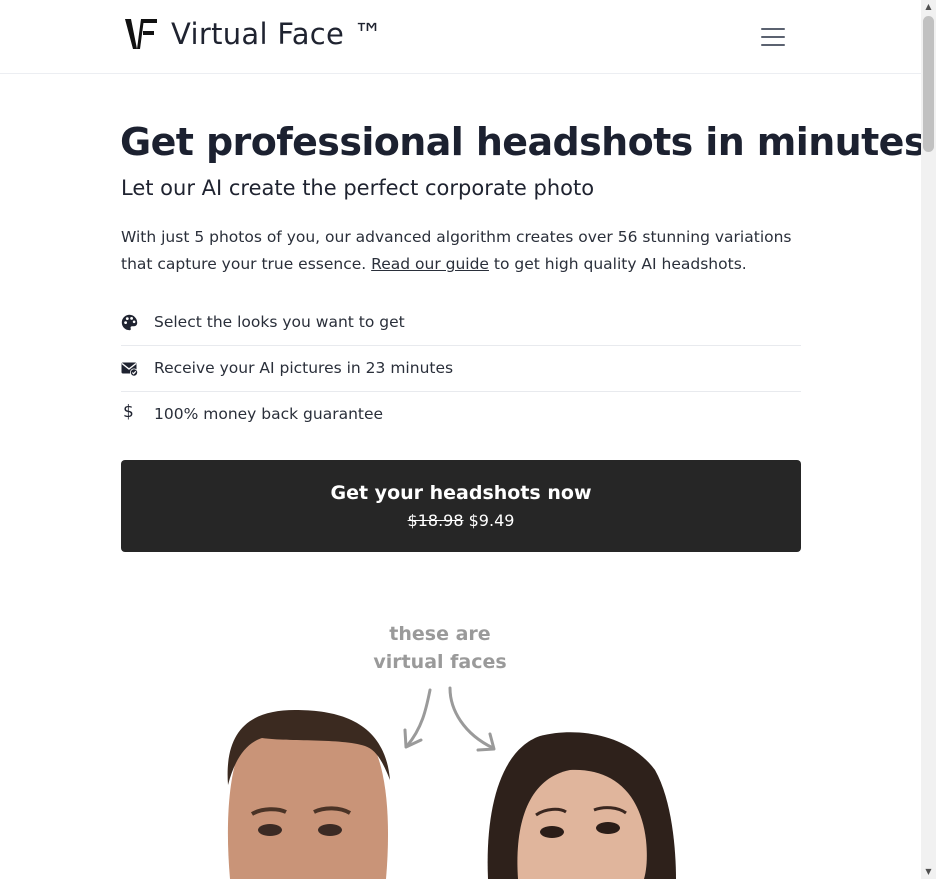 This screenshot has width=936, height=879. What do you see at coordinates (418, 718) in the screenshot?
I see `arrow-left-icon` at bounding box center [418, 718].